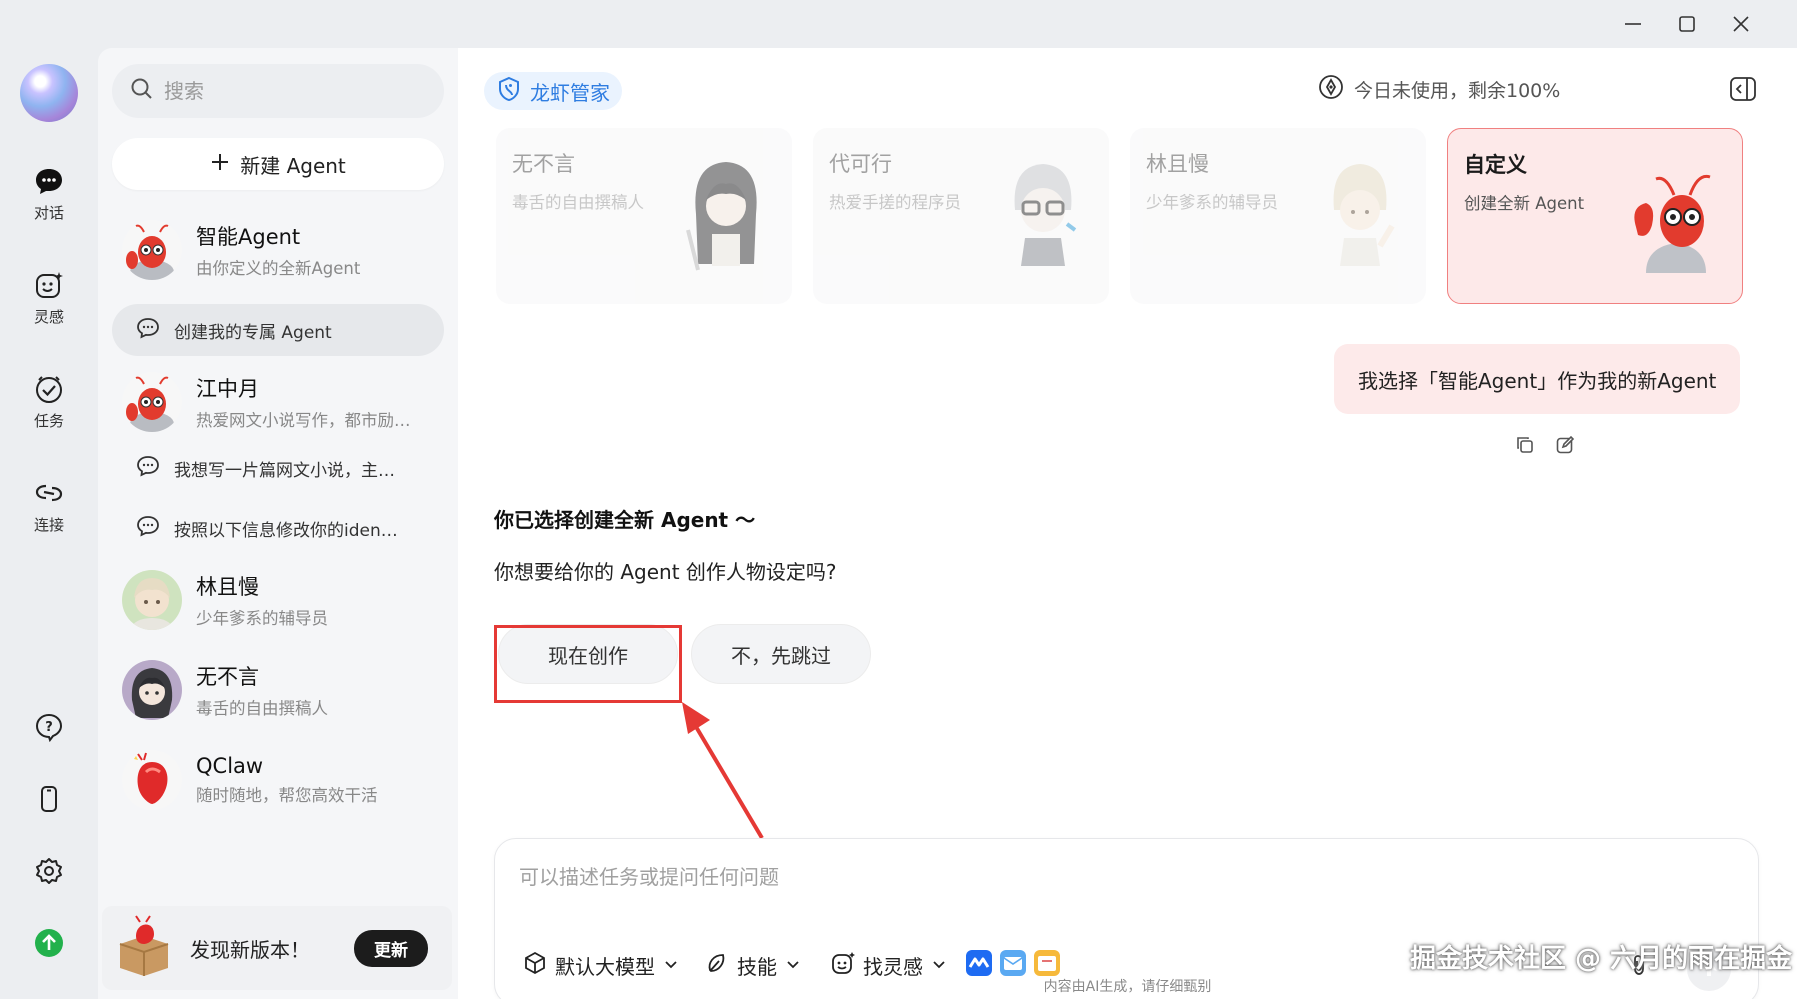 This screenshot has width=1797, height=999. Describe the element at coordinates (1633, 24) in the screenshot. I see `minimize-button` at that location.